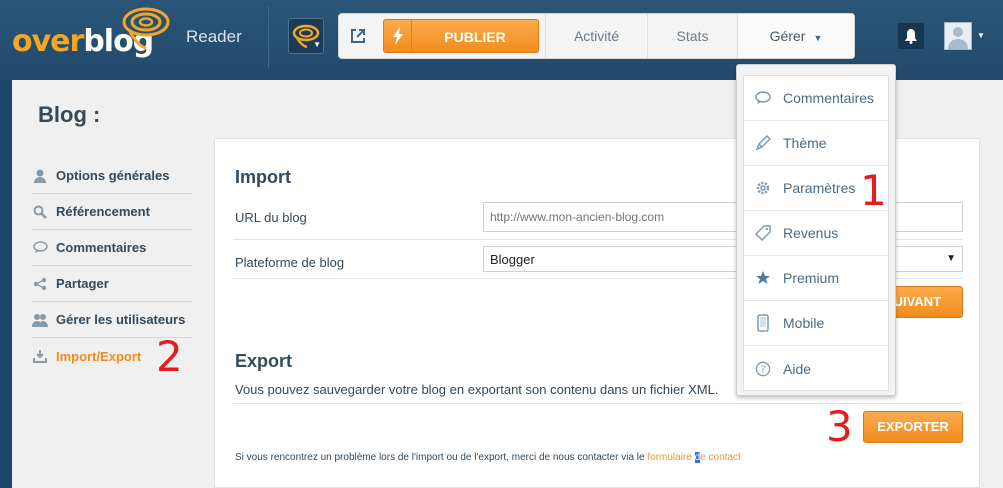 This screenshot has width=1003, height=488. What do you see at coordinates (816, 233) in the screenshot?
I see `menu-item-revenus: Revenus` at bounding box center [816, 233].